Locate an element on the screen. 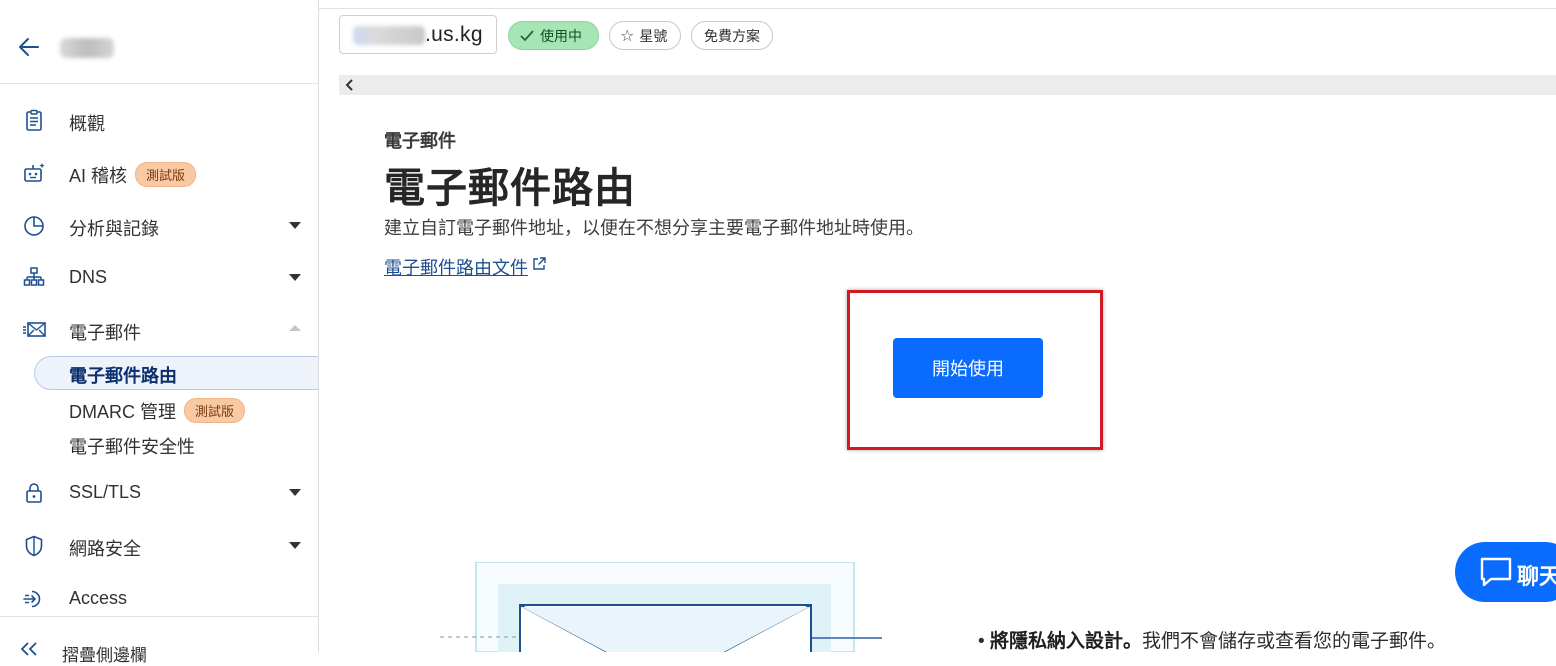  chevron-up-icon is located at coordinates (295, 328).